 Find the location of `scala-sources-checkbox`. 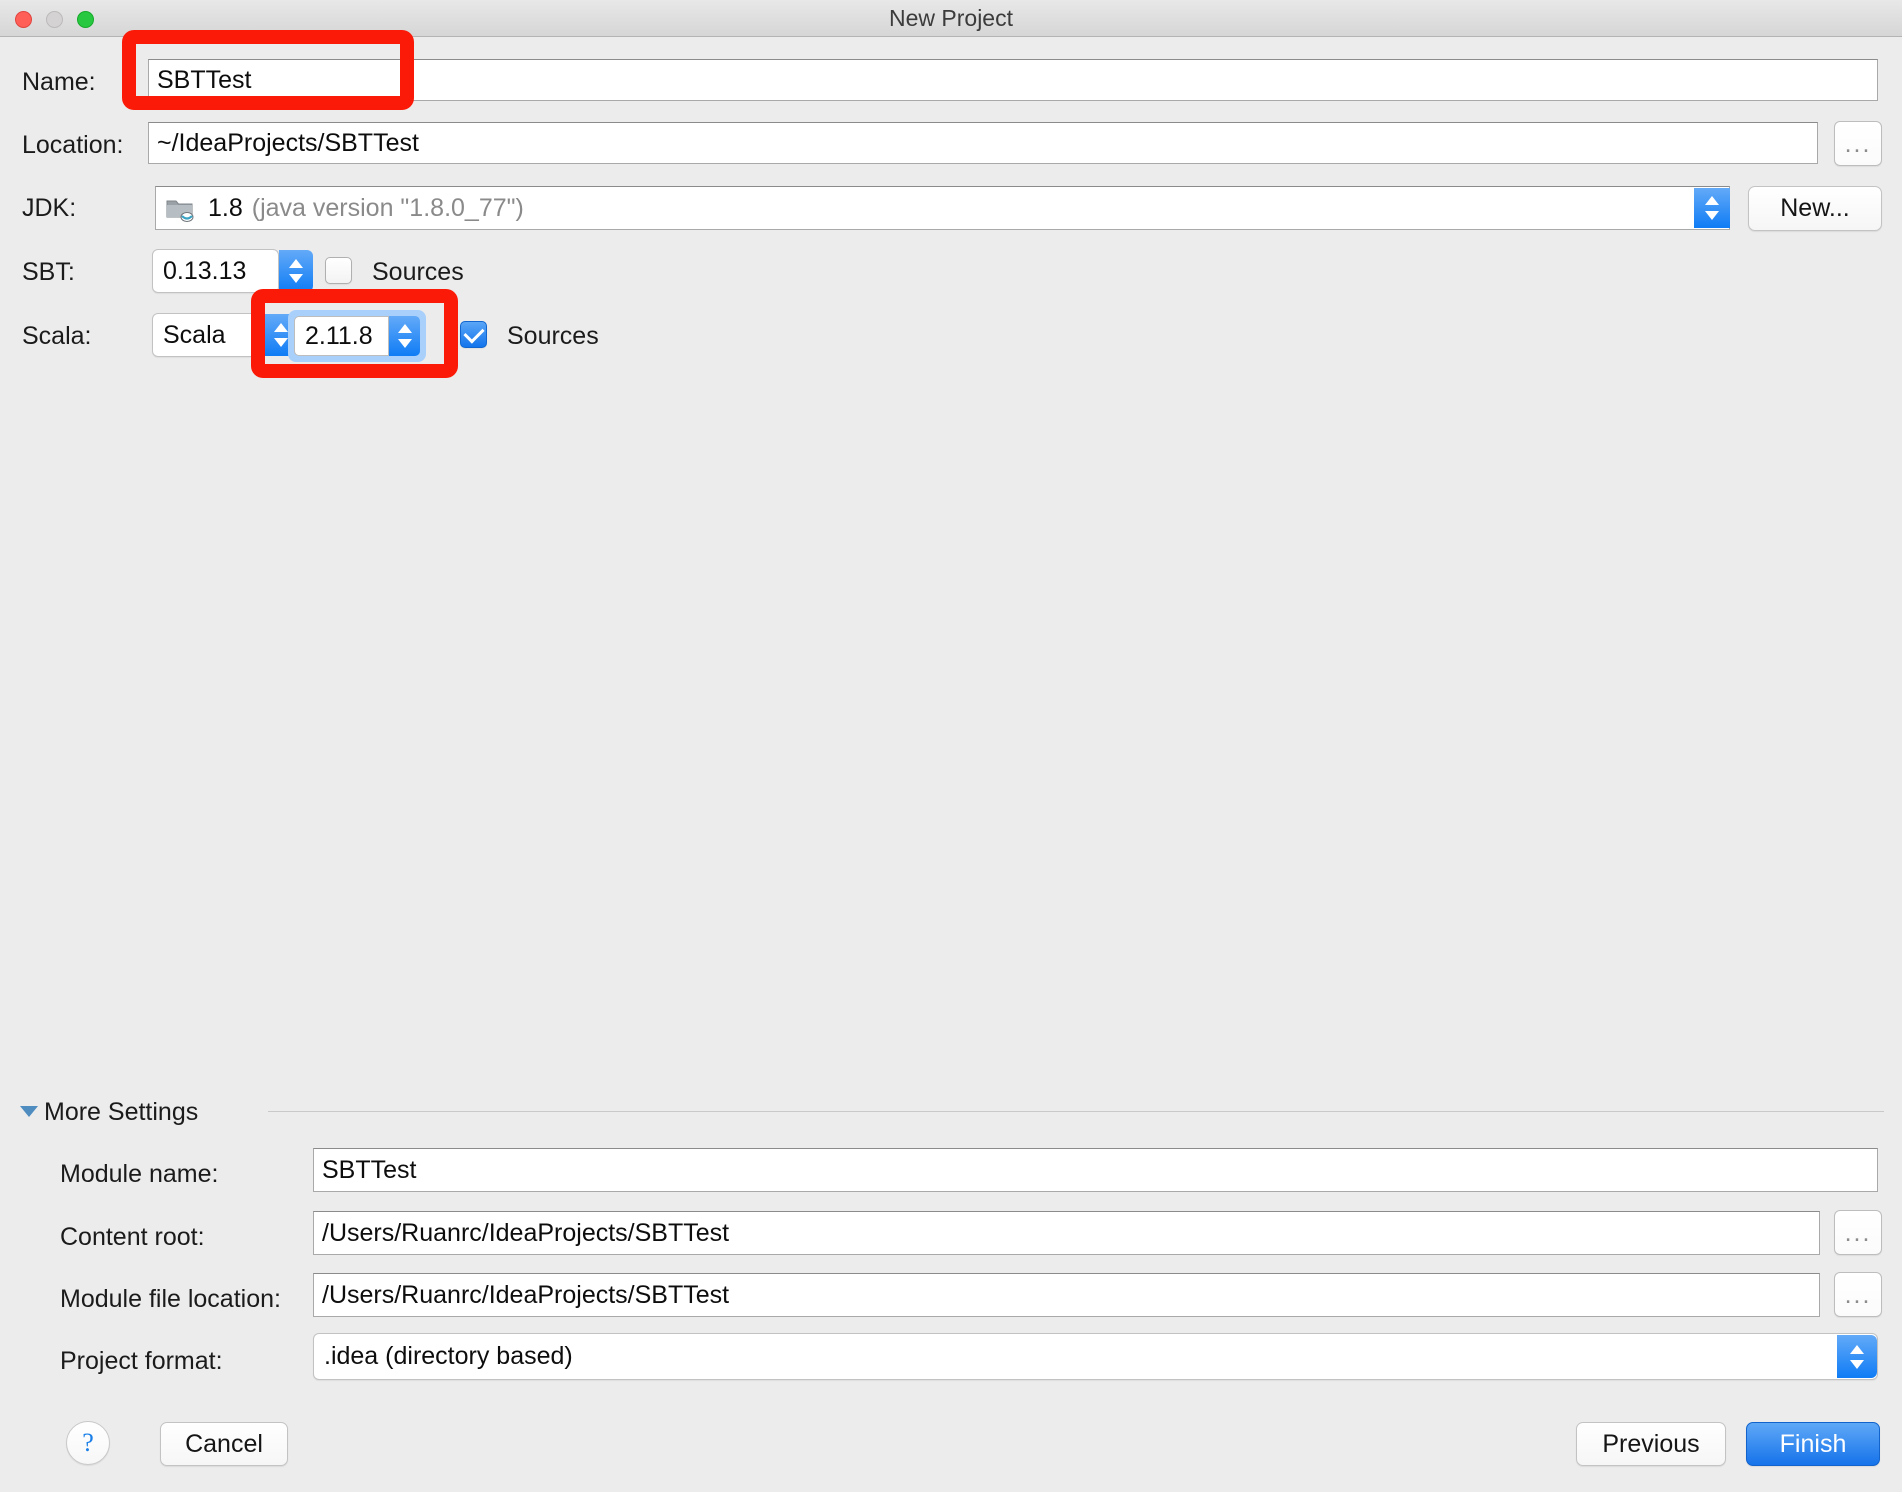

scala-sources-checkbox is located at coordinates (473, 334).